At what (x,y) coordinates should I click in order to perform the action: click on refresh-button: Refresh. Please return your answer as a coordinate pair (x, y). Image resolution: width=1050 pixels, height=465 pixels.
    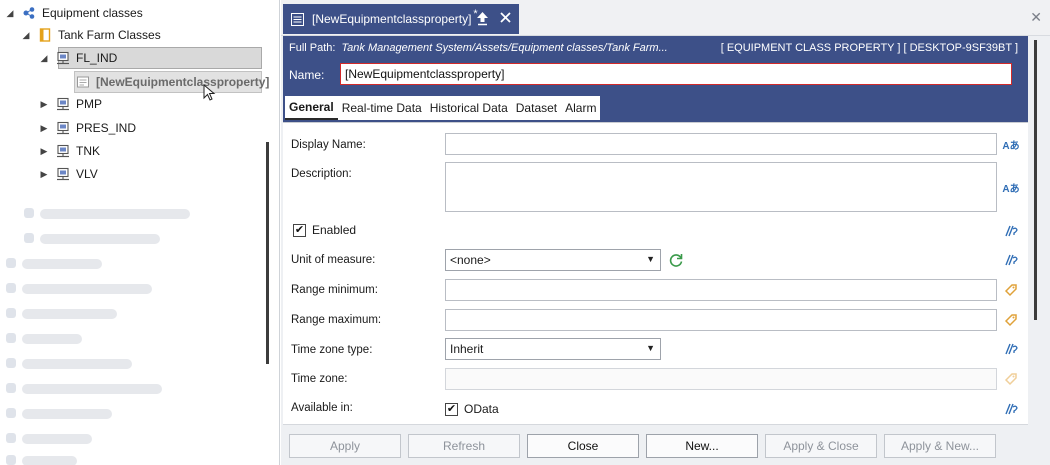
    Looking at the image, I should click on (464, 446).